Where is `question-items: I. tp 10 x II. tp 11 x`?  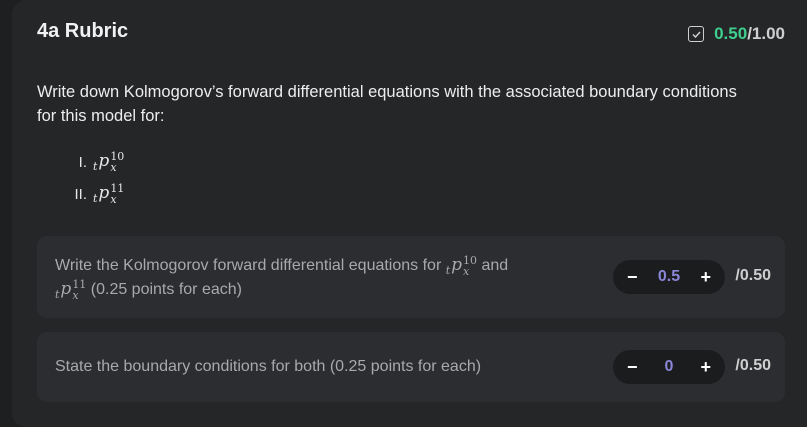 question-items: I. tp 10 x II. tp 11 x is located at coordinates (95, 178).